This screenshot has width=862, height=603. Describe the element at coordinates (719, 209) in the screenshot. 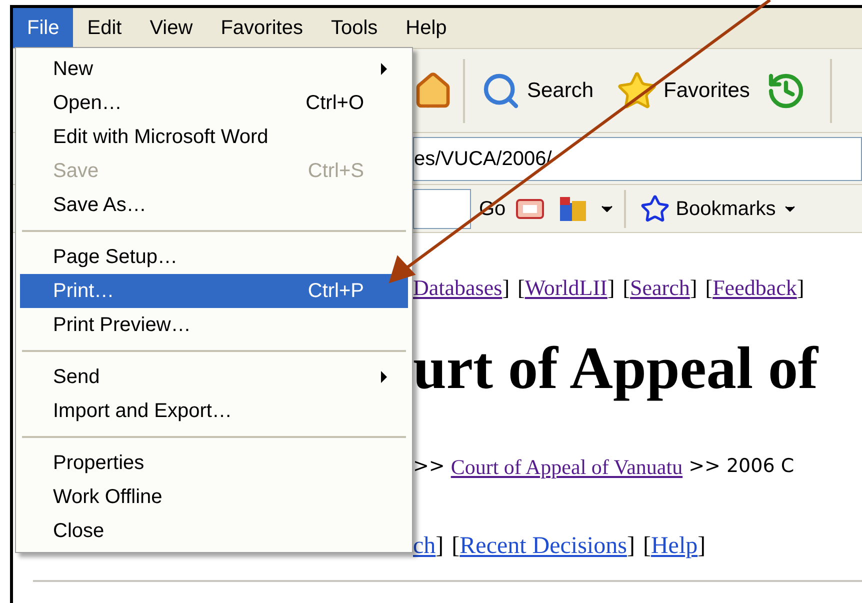

I see `bookmarks-button: Bookmarks` at that location.